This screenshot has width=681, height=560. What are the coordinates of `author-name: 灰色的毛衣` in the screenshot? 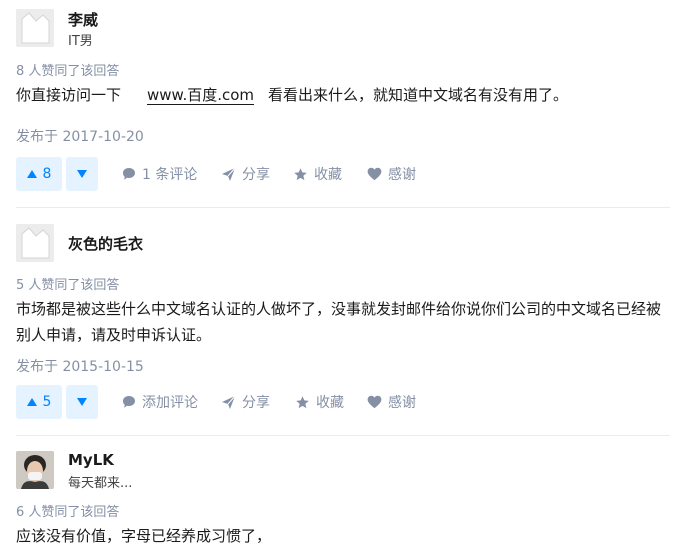 It's located at (105, 243).